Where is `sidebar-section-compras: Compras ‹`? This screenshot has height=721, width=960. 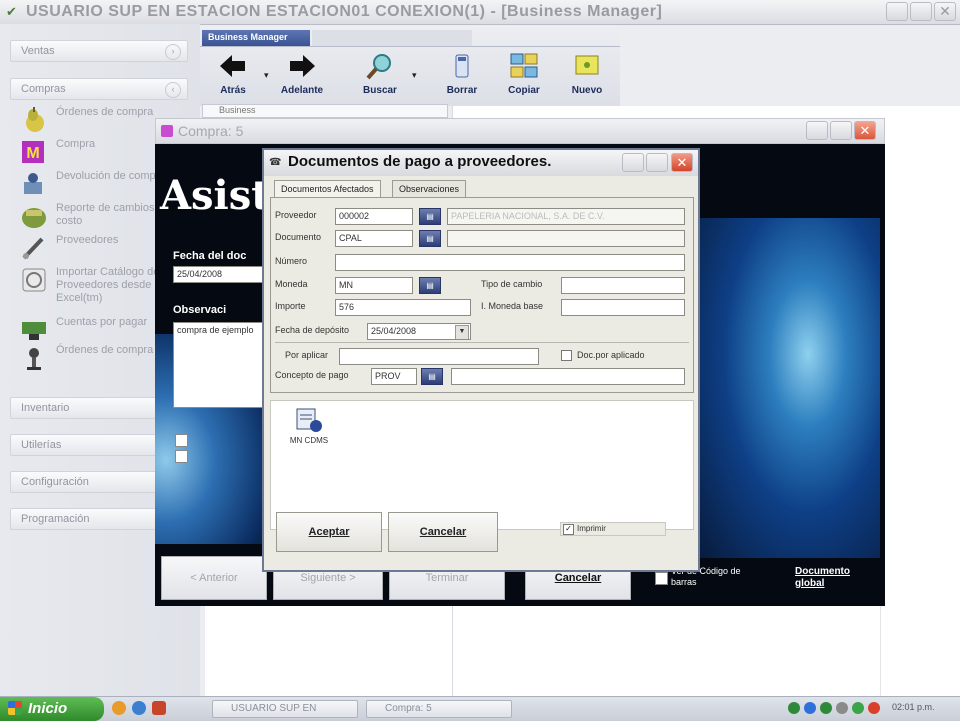 sidebar-section-compras: Compras ‹ is located at coordinates (99, 89).